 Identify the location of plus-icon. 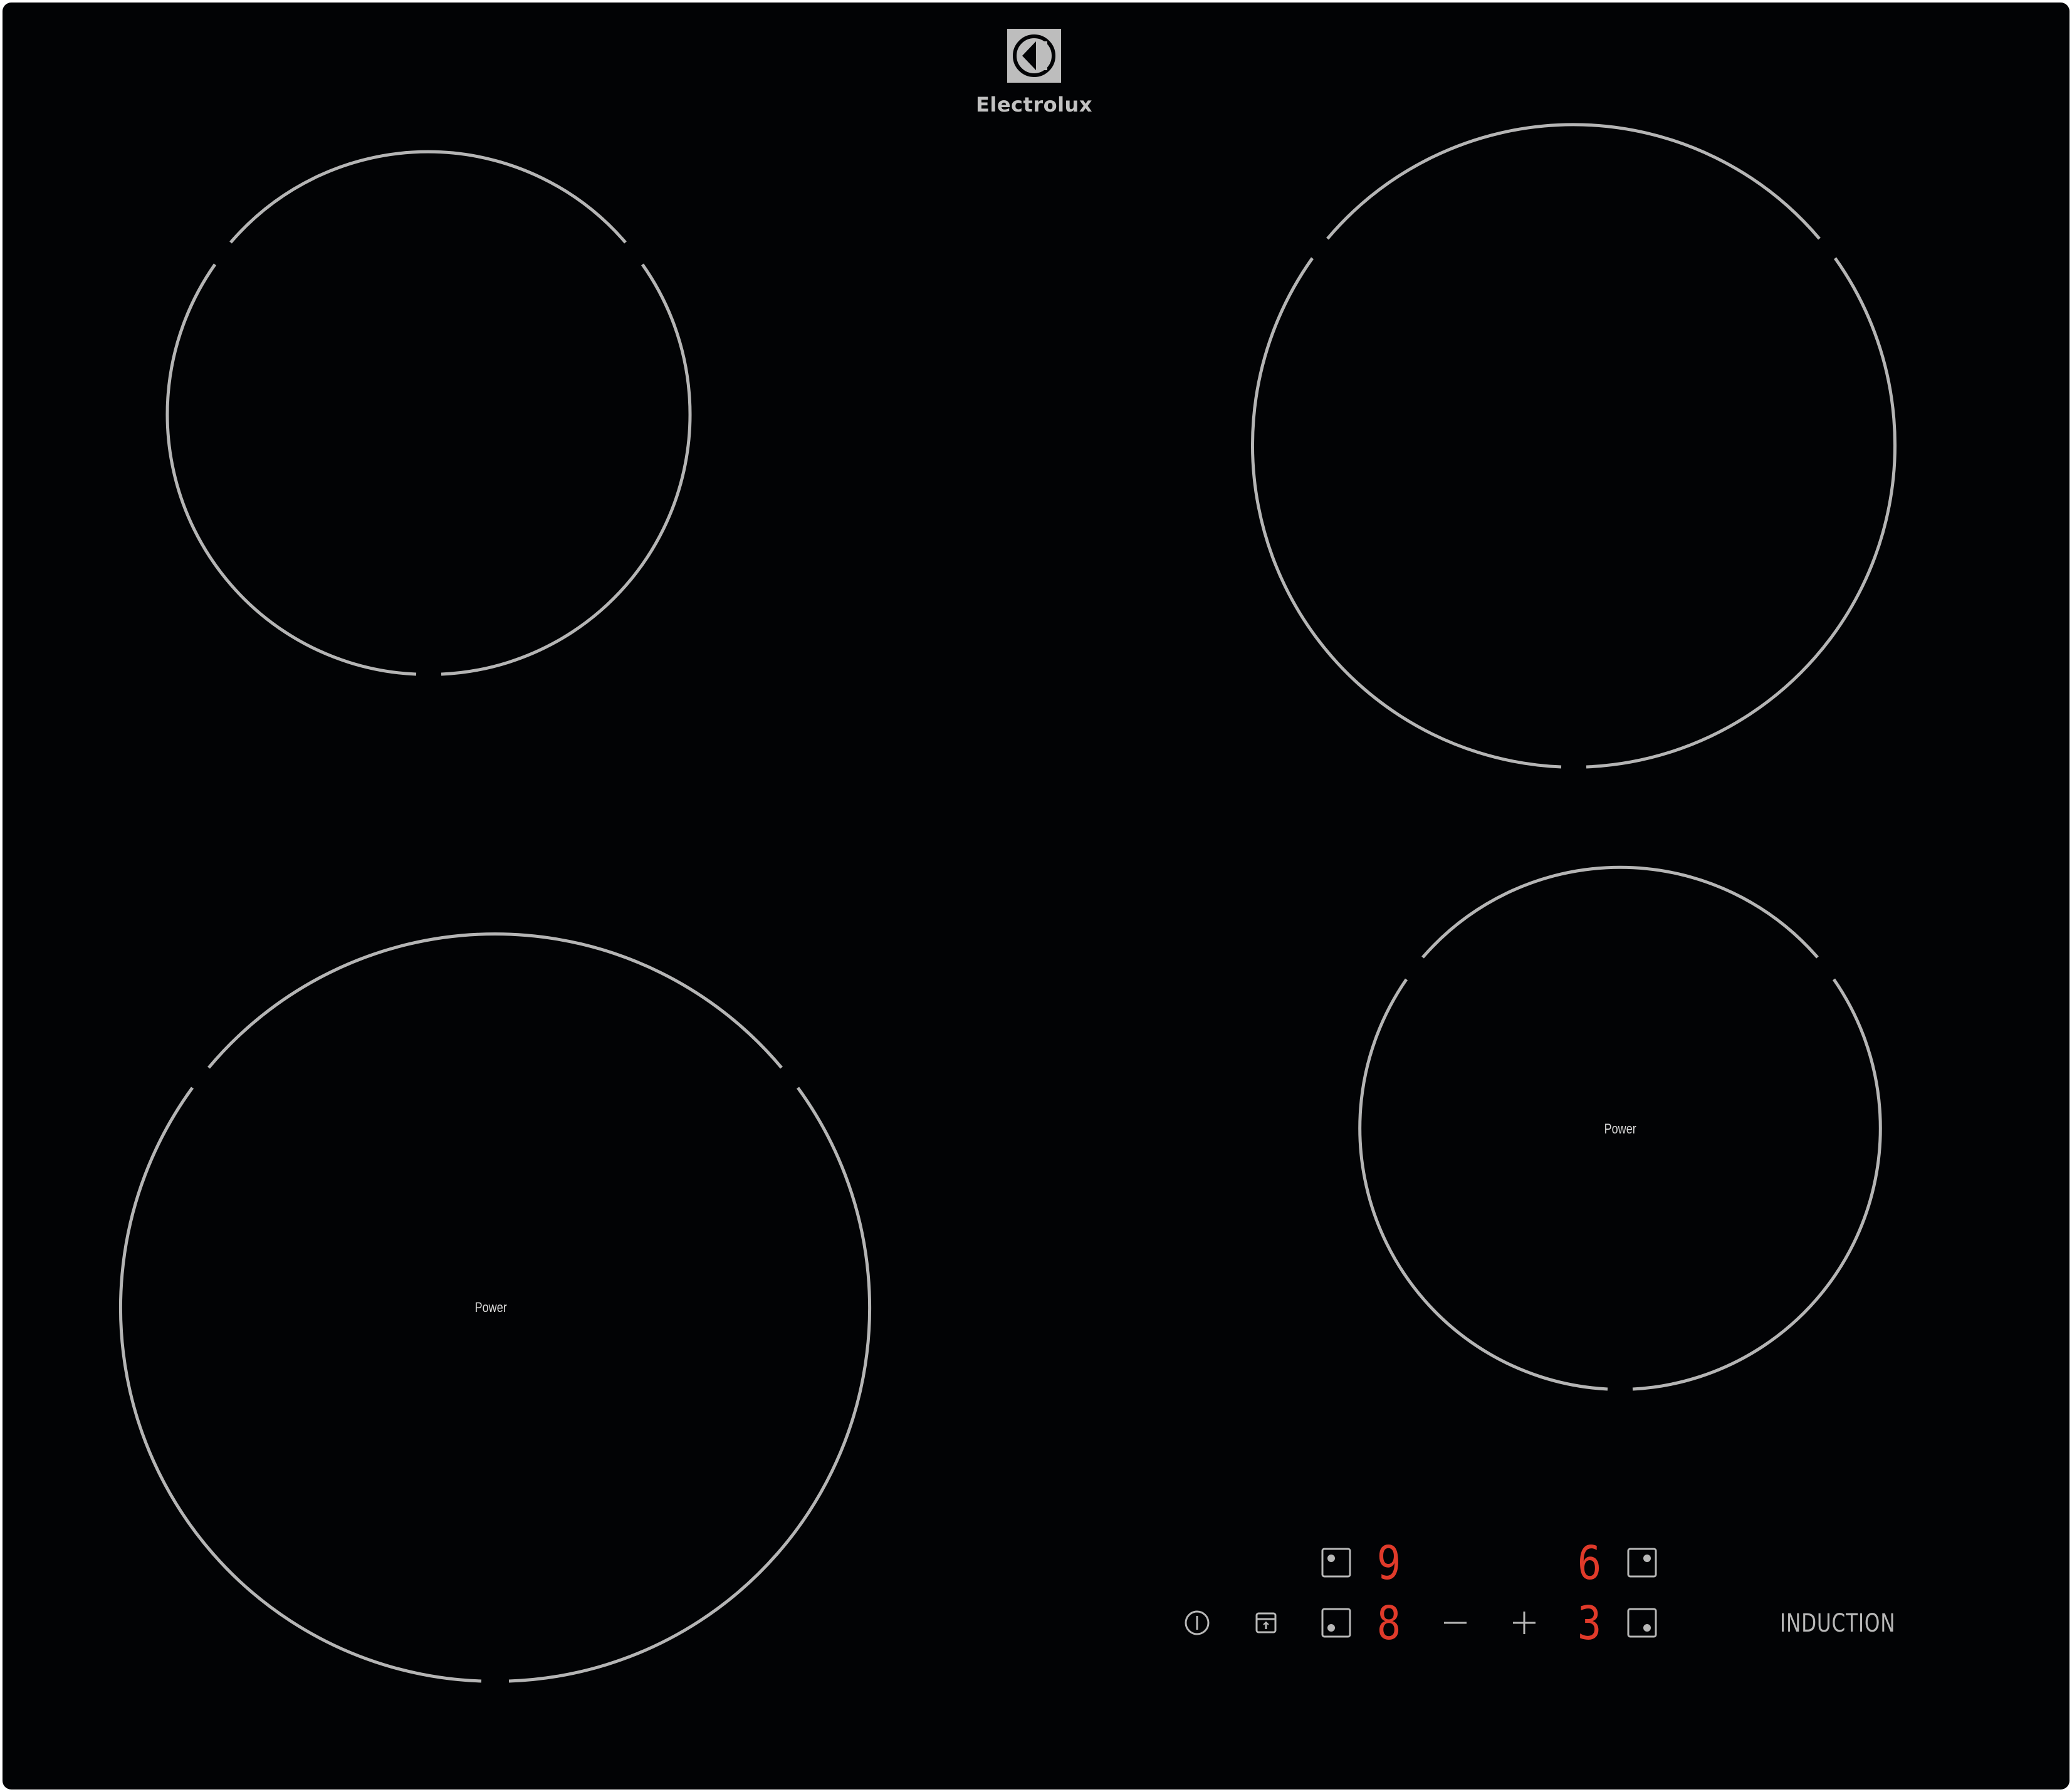
(1524, 1623).